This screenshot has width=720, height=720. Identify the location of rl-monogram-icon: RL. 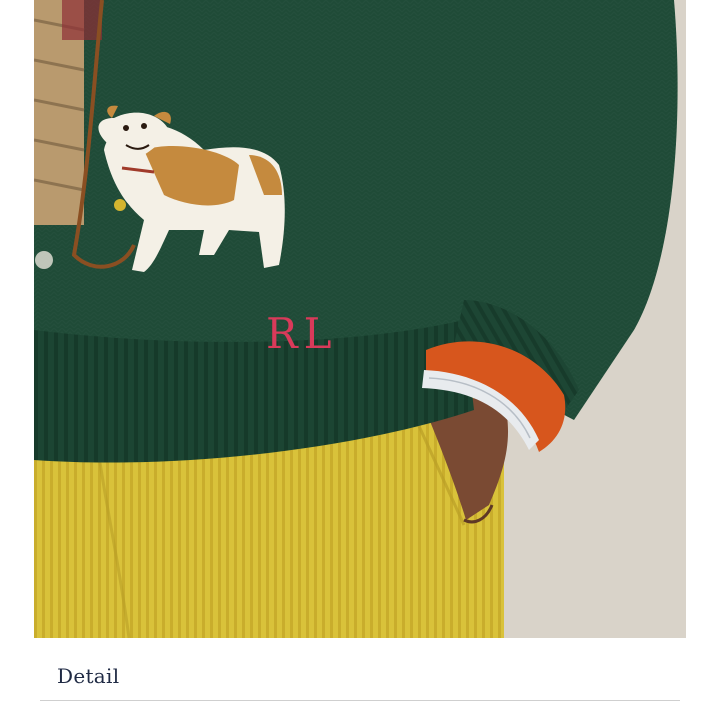
(302, 333).